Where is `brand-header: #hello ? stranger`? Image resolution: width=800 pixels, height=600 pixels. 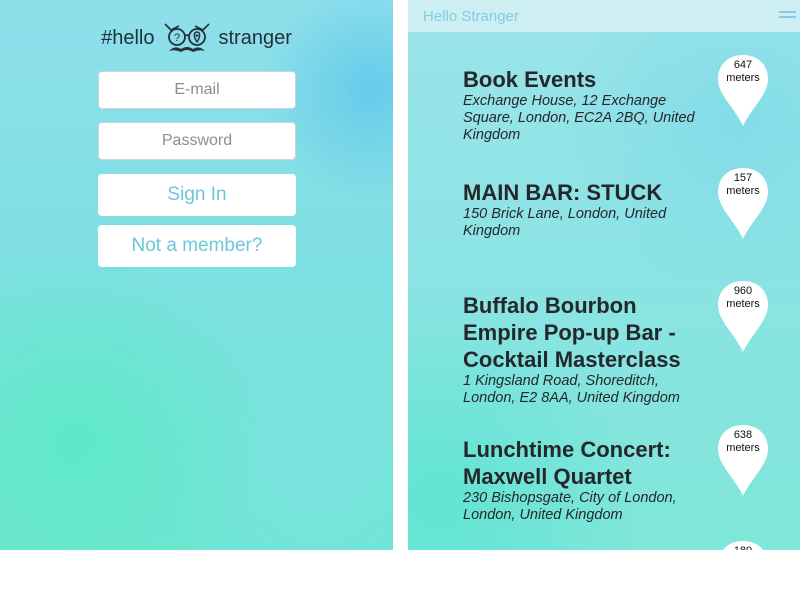 brand-header: #hello ? stranger is located at coordinates (196, 38).